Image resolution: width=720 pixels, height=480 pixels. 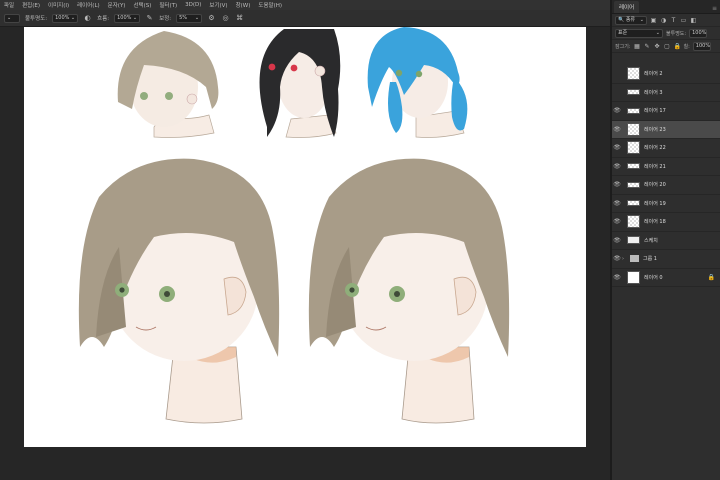 What do you see at coordinates (417, 82) in the screenshot?
I see `small-head-blue` at bounding box center [417, 82].